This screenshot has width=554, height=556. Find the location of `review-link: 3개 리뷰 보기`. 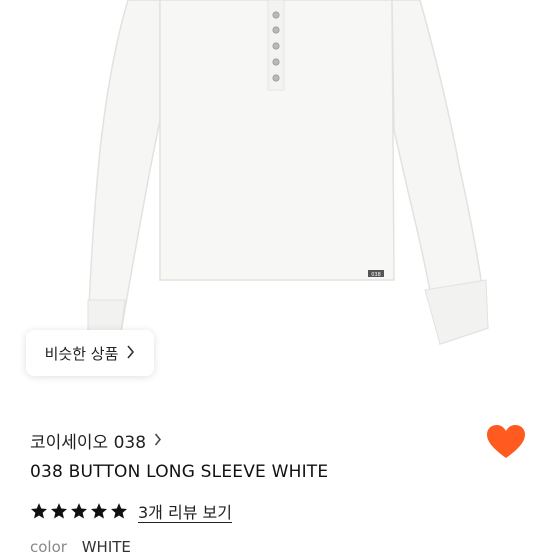

review-link: 3개 리뷰 보기 is located at coordinates (185, 511).